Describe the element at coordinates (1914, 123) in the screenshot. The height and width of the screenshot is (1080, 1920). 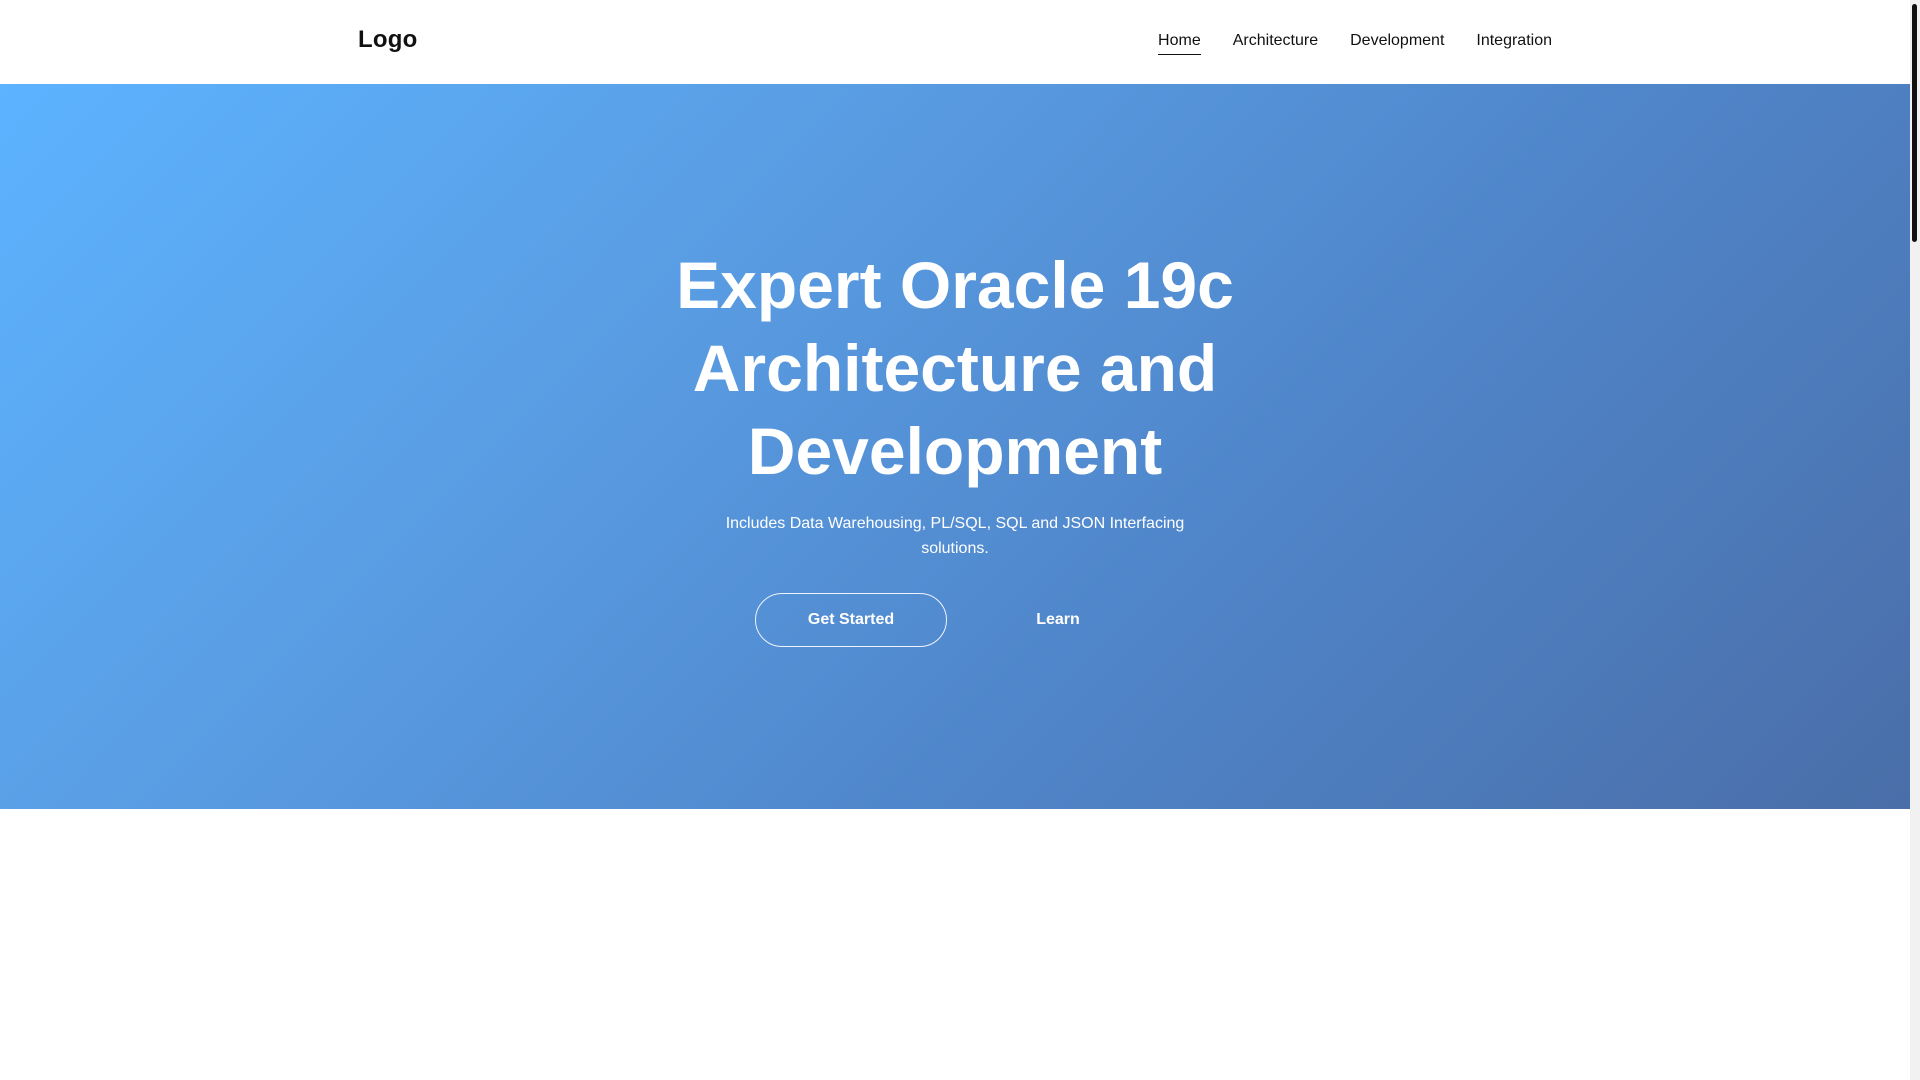
I see `scrollbar-thumb` at that location.